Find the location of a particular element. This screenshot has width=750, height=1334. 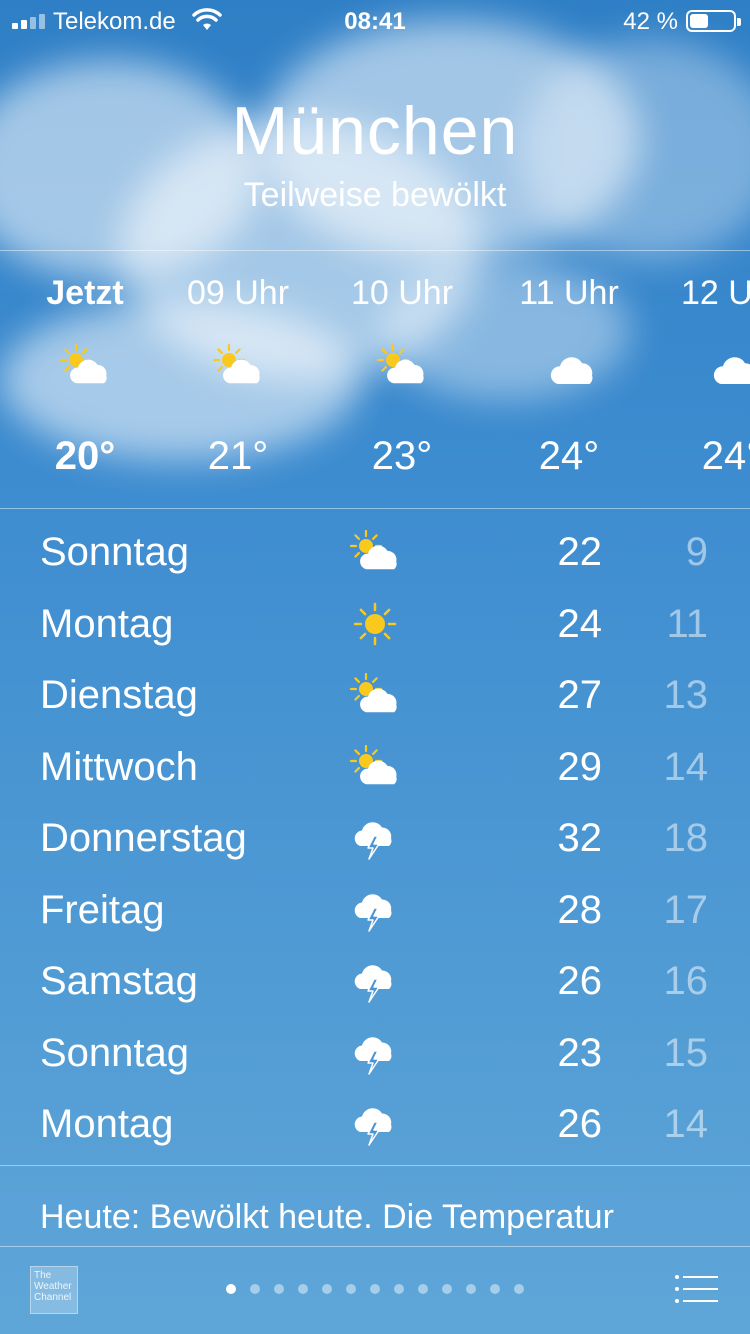

low-temperature: 11 is located at coordinates (687, 623).